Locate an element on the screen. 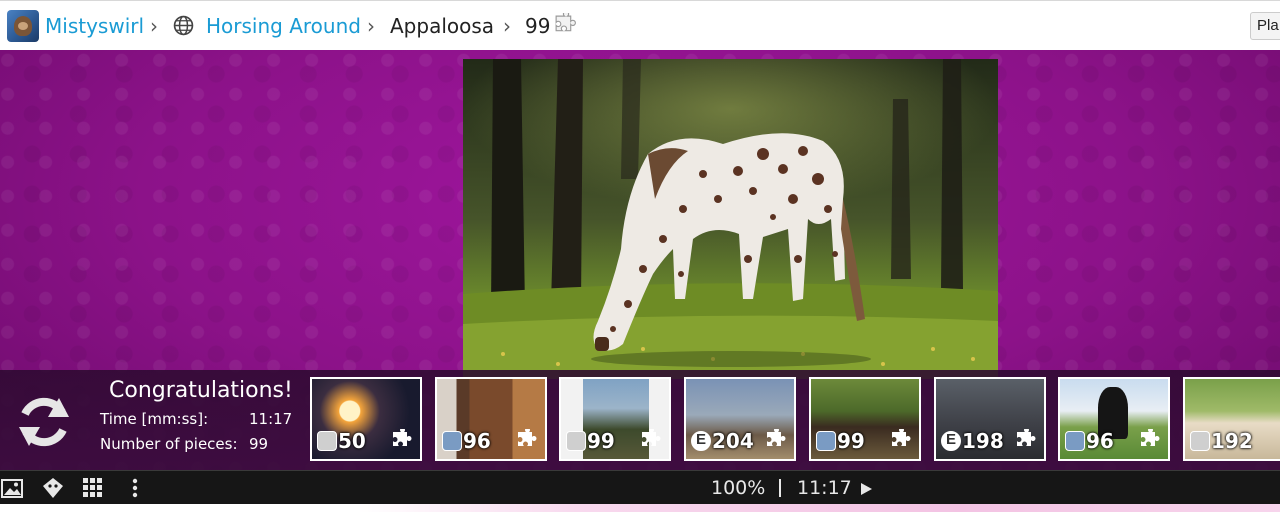  breadcrumb-piece-count: 99 is located at coordinates (538, 26).